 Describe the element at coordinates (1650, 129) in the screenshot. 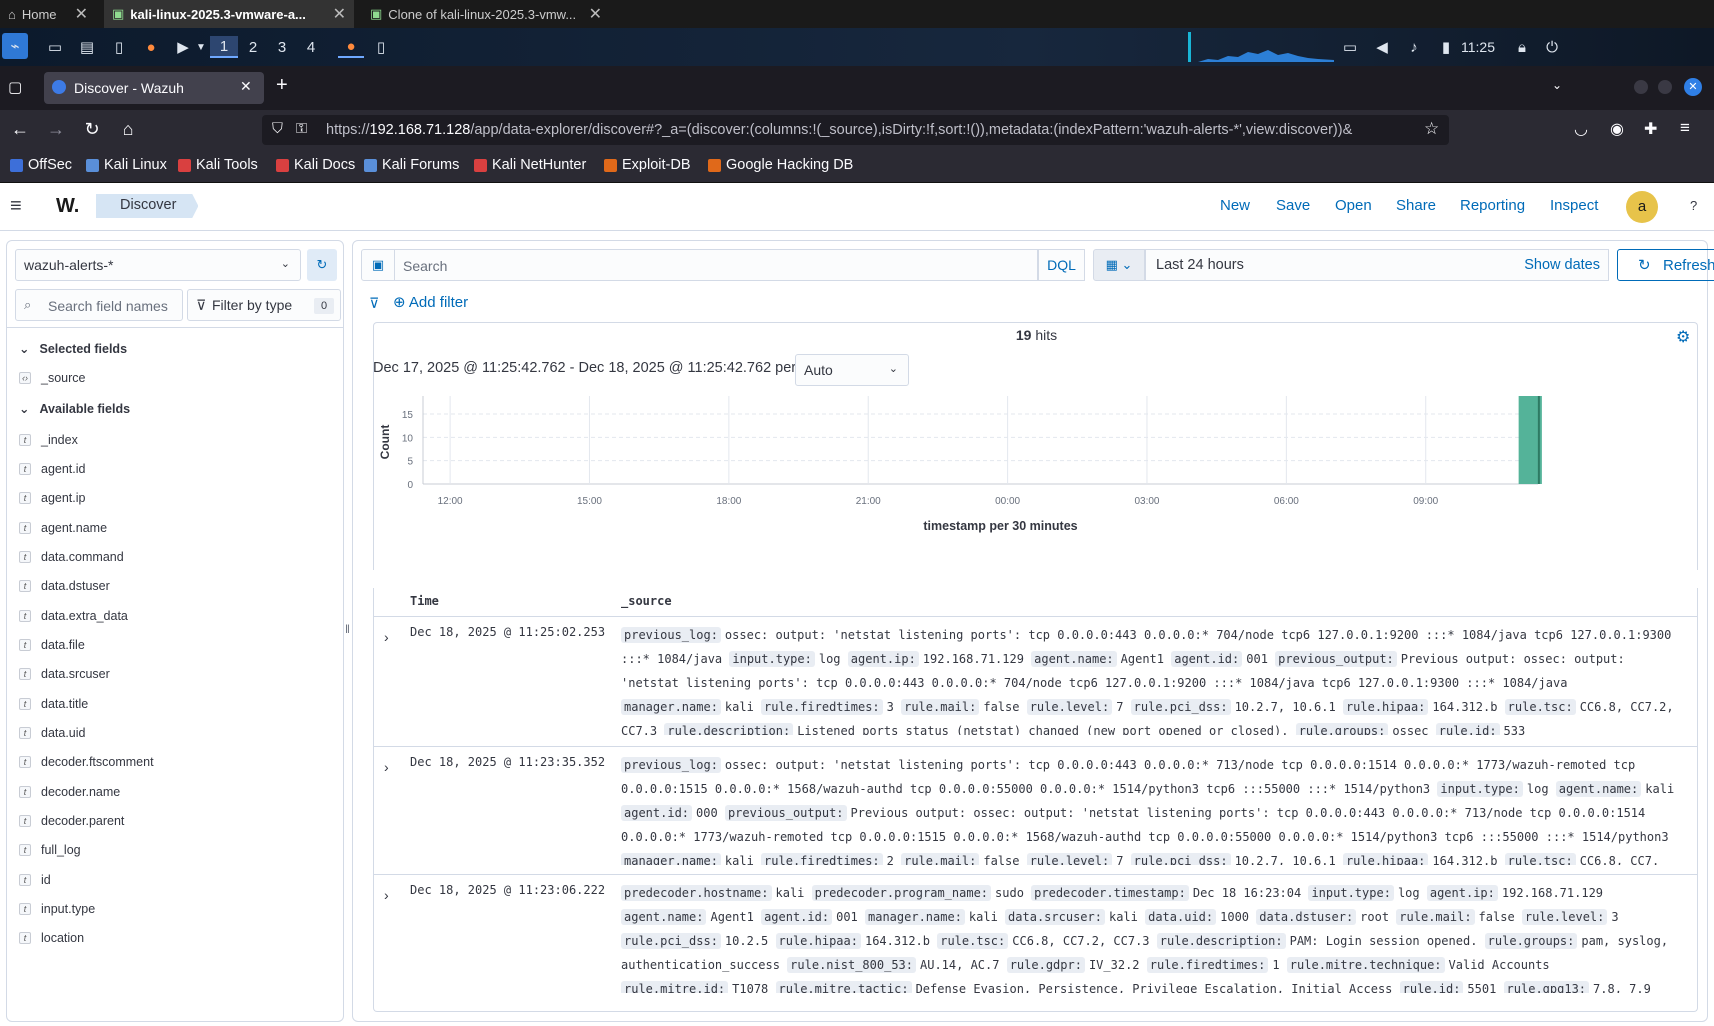

I see `extensions-icon: ✚` at that location.